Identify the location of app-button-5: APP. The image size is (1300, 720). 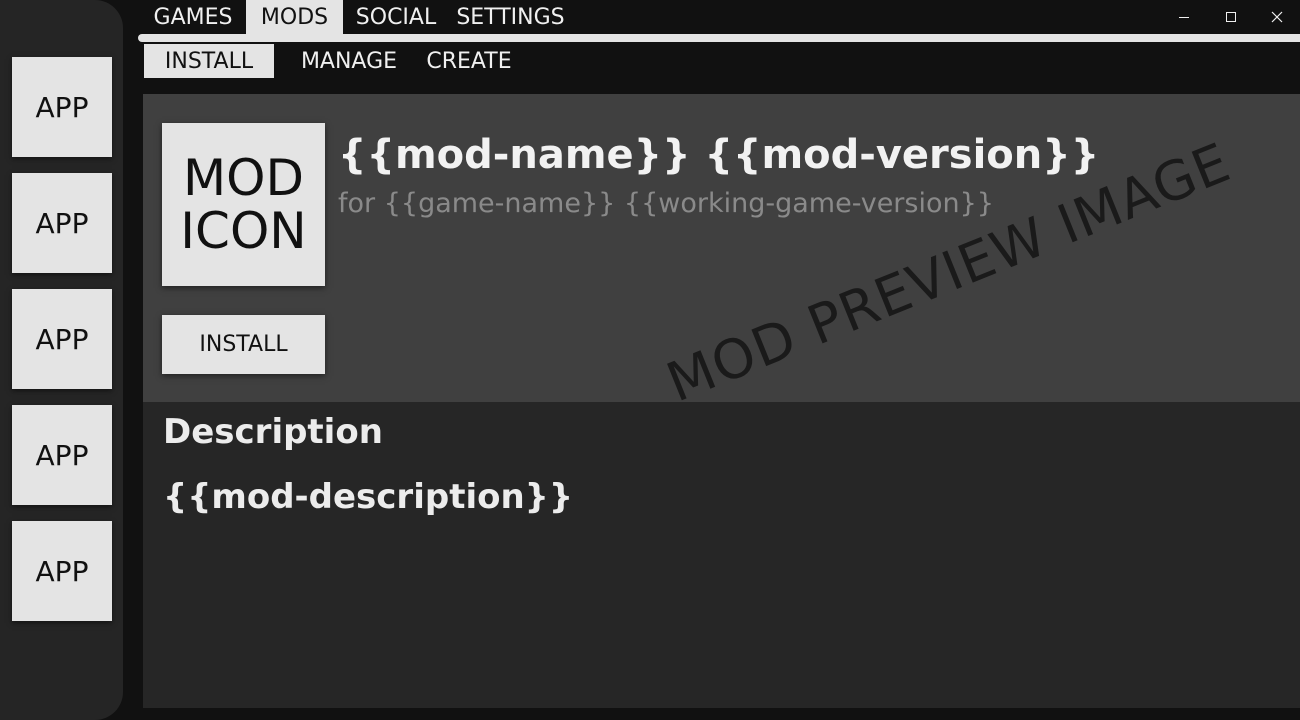
(62, 571).